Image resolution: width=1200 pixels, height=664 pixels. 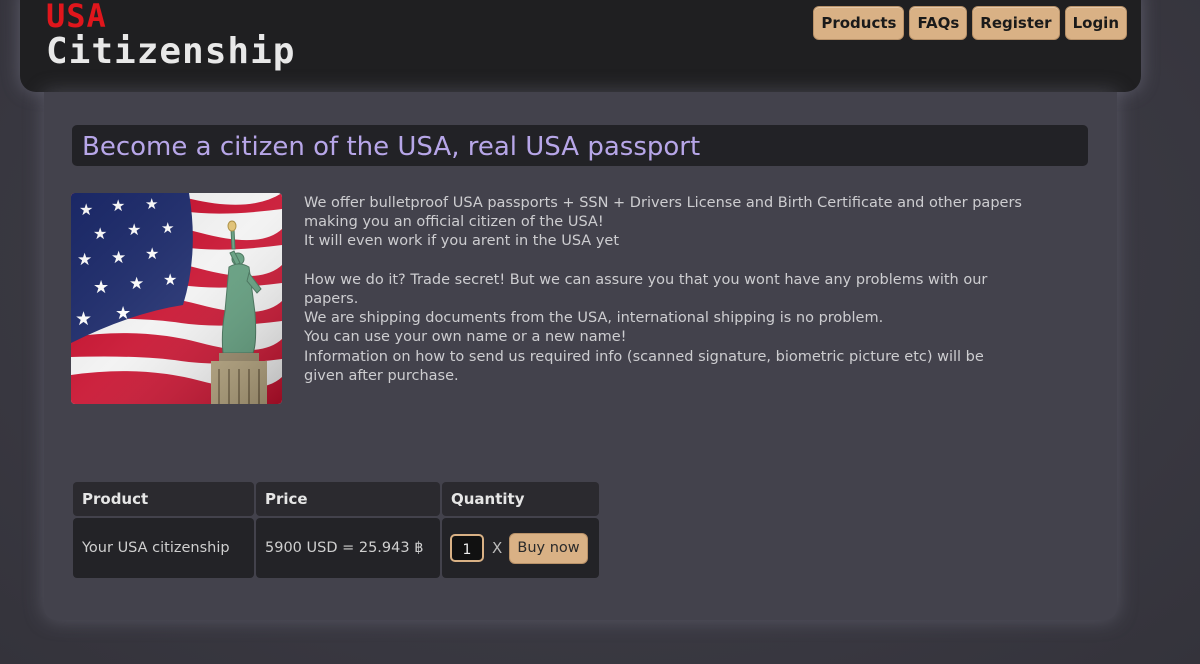 I want to click on logo-usa-text: USA, so click(x=76, y=17).